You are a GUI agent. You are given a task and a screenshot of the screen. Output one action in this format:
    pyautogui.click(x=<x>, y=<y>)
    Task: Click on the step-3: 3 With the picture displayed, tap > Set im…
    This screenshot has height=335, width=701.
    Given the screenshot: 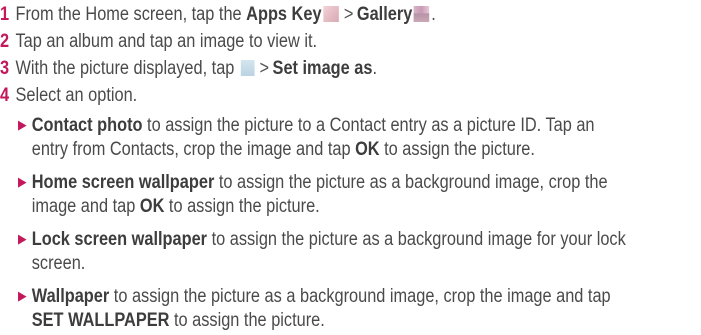 What is the action you would take?
    pyautogui.click(x=188, y=69)
    